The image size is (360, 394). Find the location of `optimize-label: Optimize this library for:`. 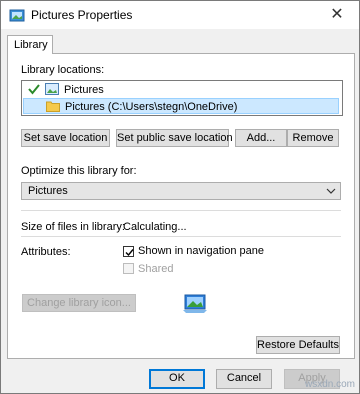

optimize-label: Optimize this library for: is located at coordinates (79, 171).